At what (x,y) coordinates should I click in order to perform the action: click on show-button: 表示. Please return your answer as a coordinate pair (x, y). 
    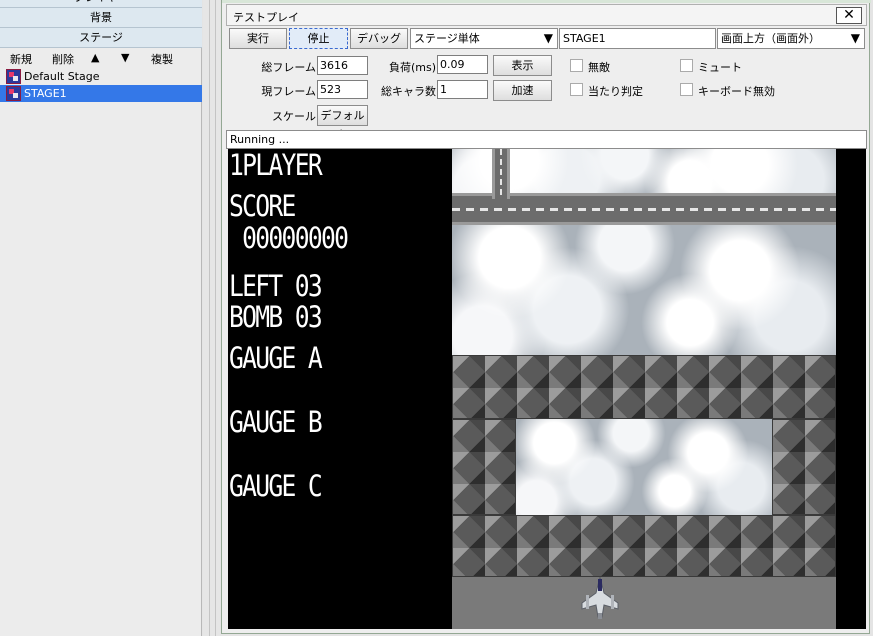
    Looking at the image, I should click on (522, 65).